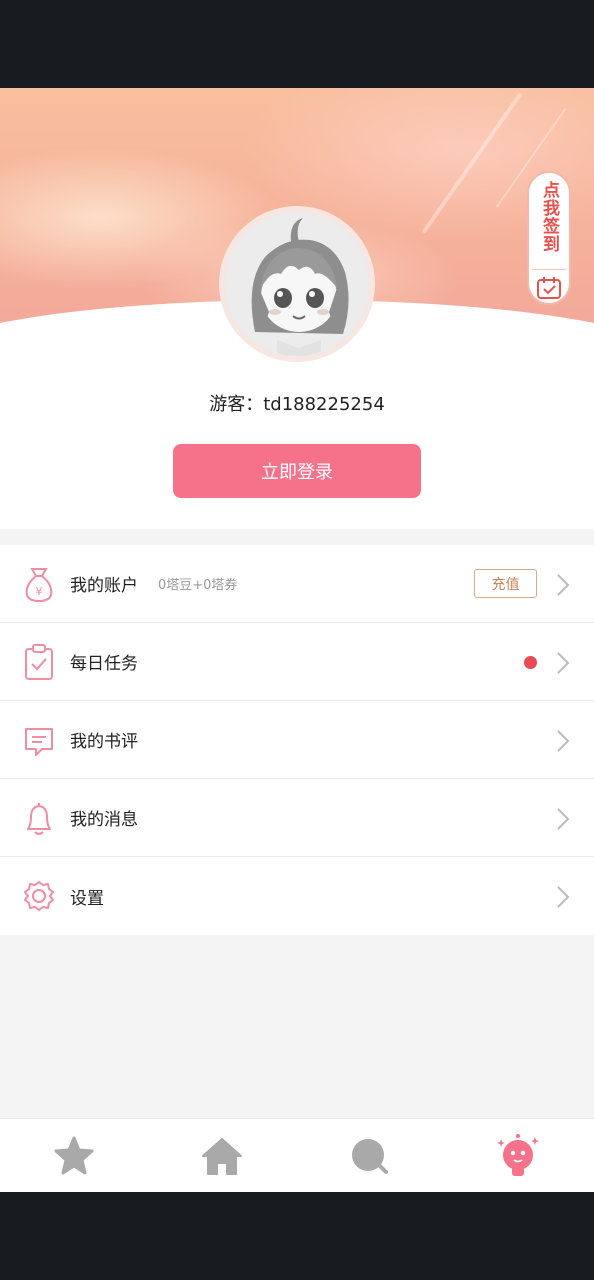  Describe the element at coordinates (104, 742) in the screenshot. I see `menu-item-label: 我的书评` at that location.